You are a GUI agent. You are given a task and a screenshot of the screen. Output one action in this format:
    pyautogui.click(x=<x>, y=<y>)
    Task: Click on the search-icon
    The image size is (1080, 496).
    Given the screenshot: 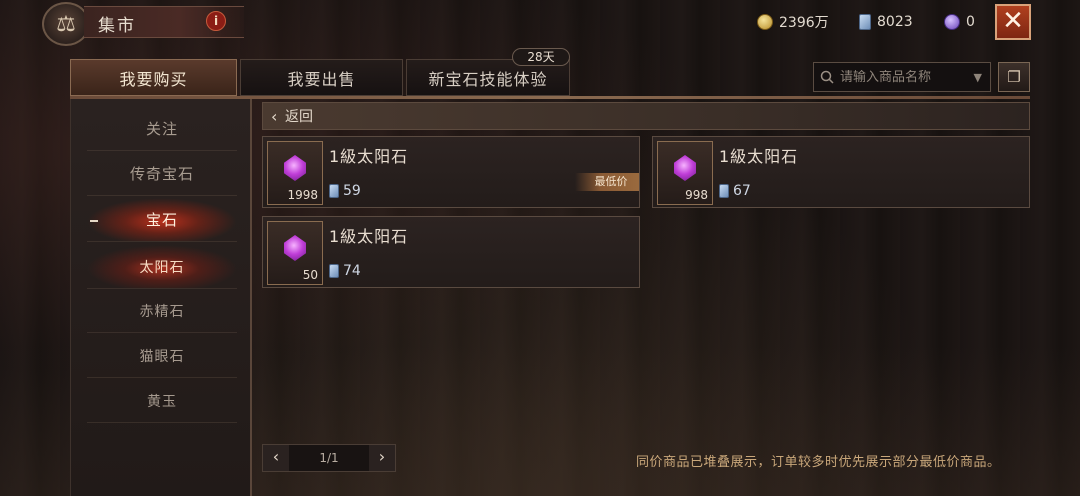 What is the action you would take?
    pyautogui.click(x=827, y=77)
    